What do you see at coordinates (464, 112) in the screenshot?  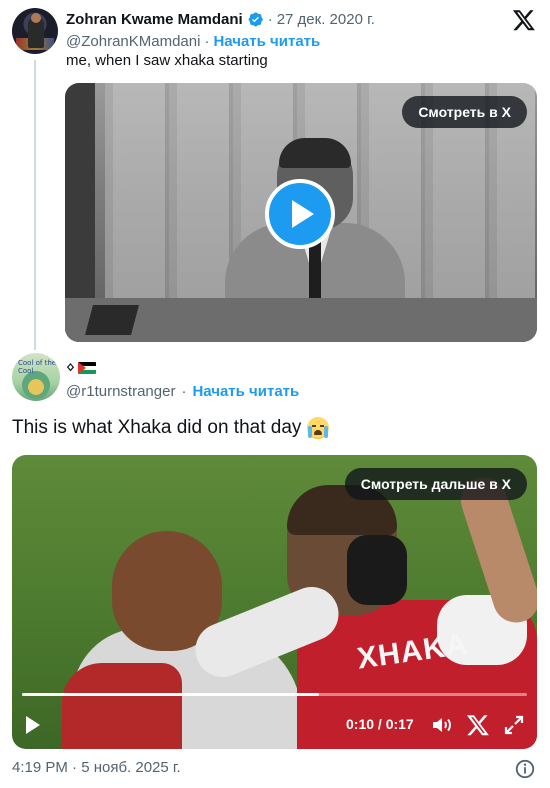 I see `watch-on-x-button: Смотреть в X` at bounding box center [464, 112].